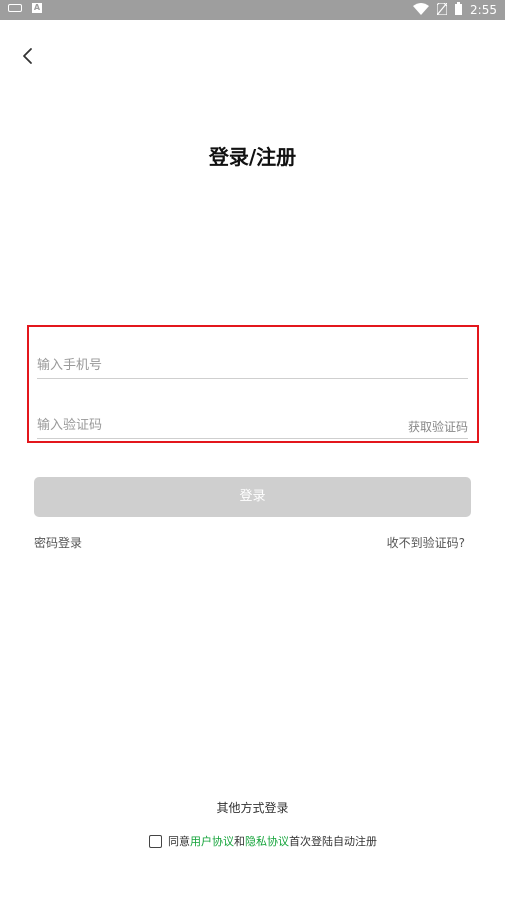 The height and width of the screenshot is (897, 505). I want to click on agree-and: 和, so click(239, 841).